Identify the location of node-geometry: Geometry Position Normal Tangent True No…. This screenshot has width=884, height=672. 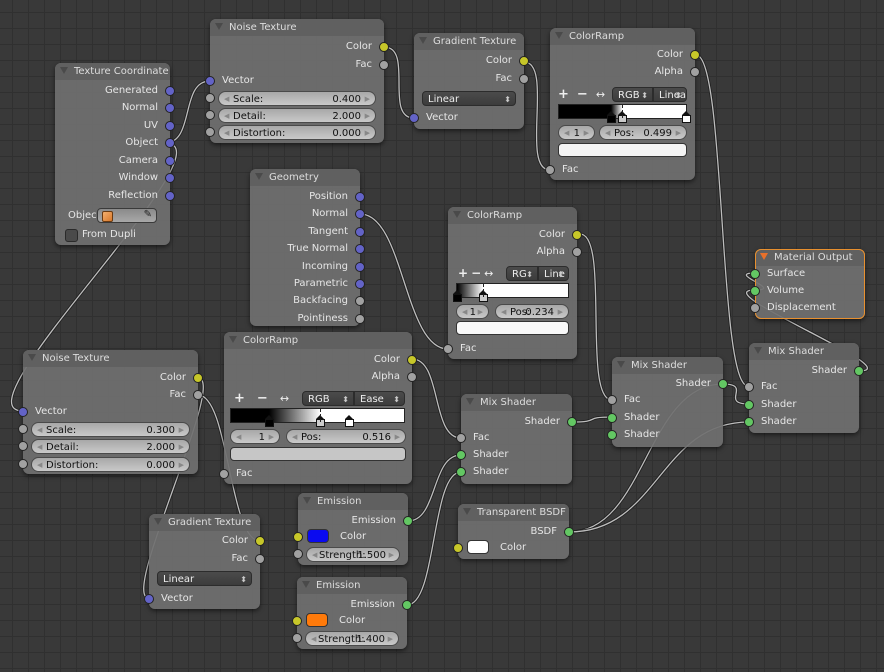
(307, 247).